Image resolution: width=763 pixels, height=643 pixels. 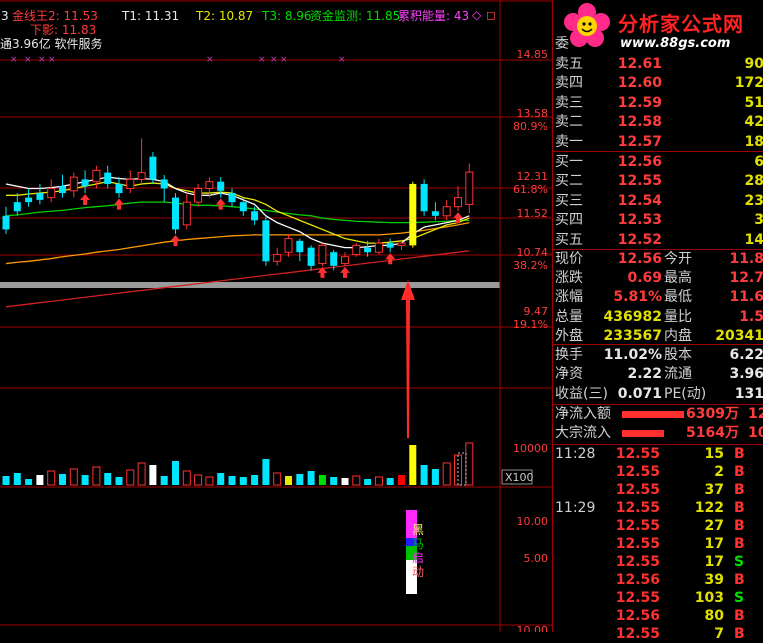 I want to click on ask-label: 卖一, so click(x=569, y=141).